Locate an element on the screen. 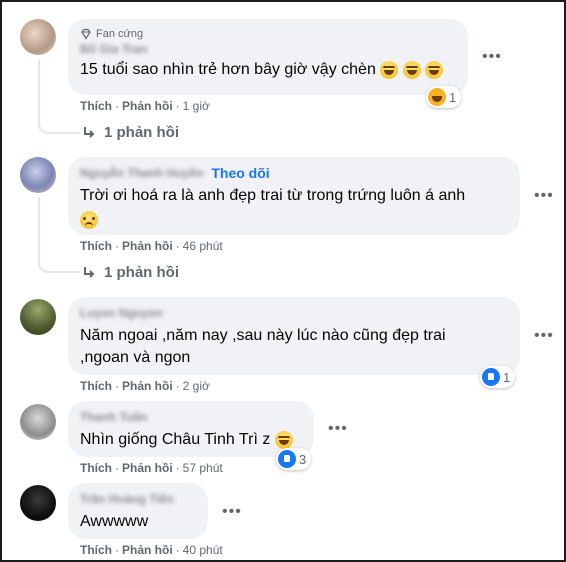 The height and width of the screenshot is (562, 566). comment-bubble: Thanh Tuấn Nhìn giống Châu Tinh Trì z is located at coordinates (191, 429).